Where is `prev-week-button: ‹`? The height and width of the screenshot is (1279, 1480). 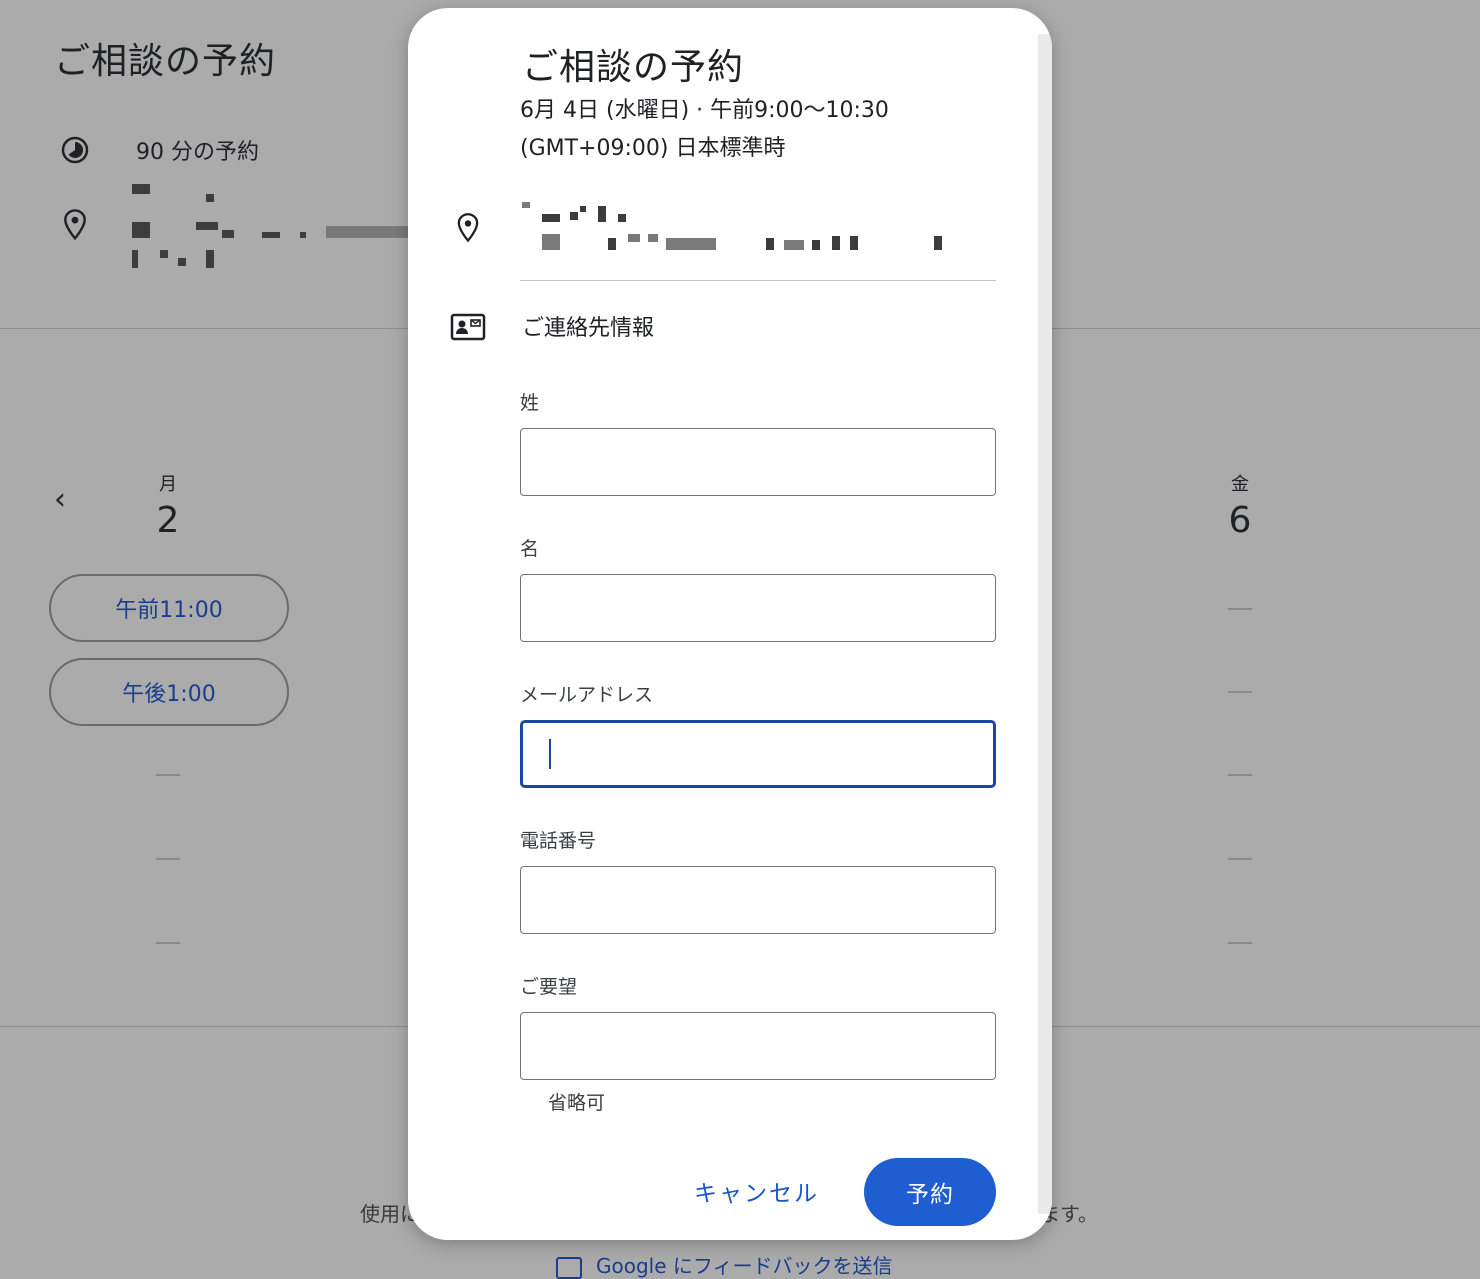 prev-week-button: ‹ is located at coordinates (60, 499).